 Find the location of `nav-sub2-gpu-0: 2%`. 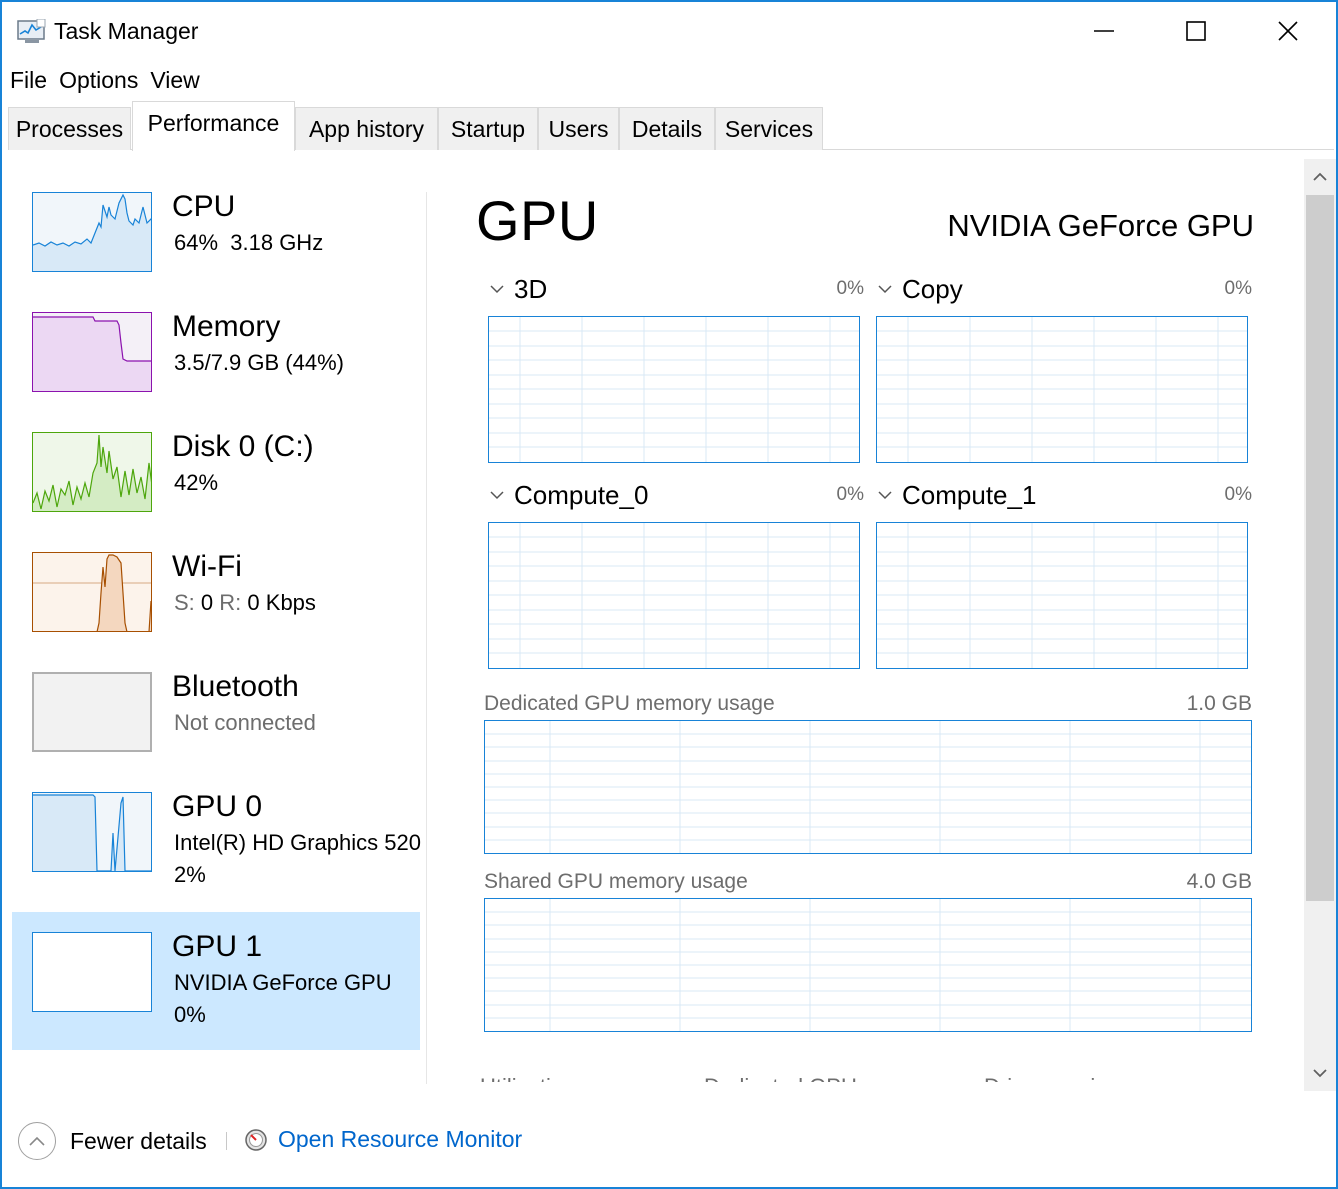

nav-sub2-gpu-0: 2% is located at coordinates (190, 874).